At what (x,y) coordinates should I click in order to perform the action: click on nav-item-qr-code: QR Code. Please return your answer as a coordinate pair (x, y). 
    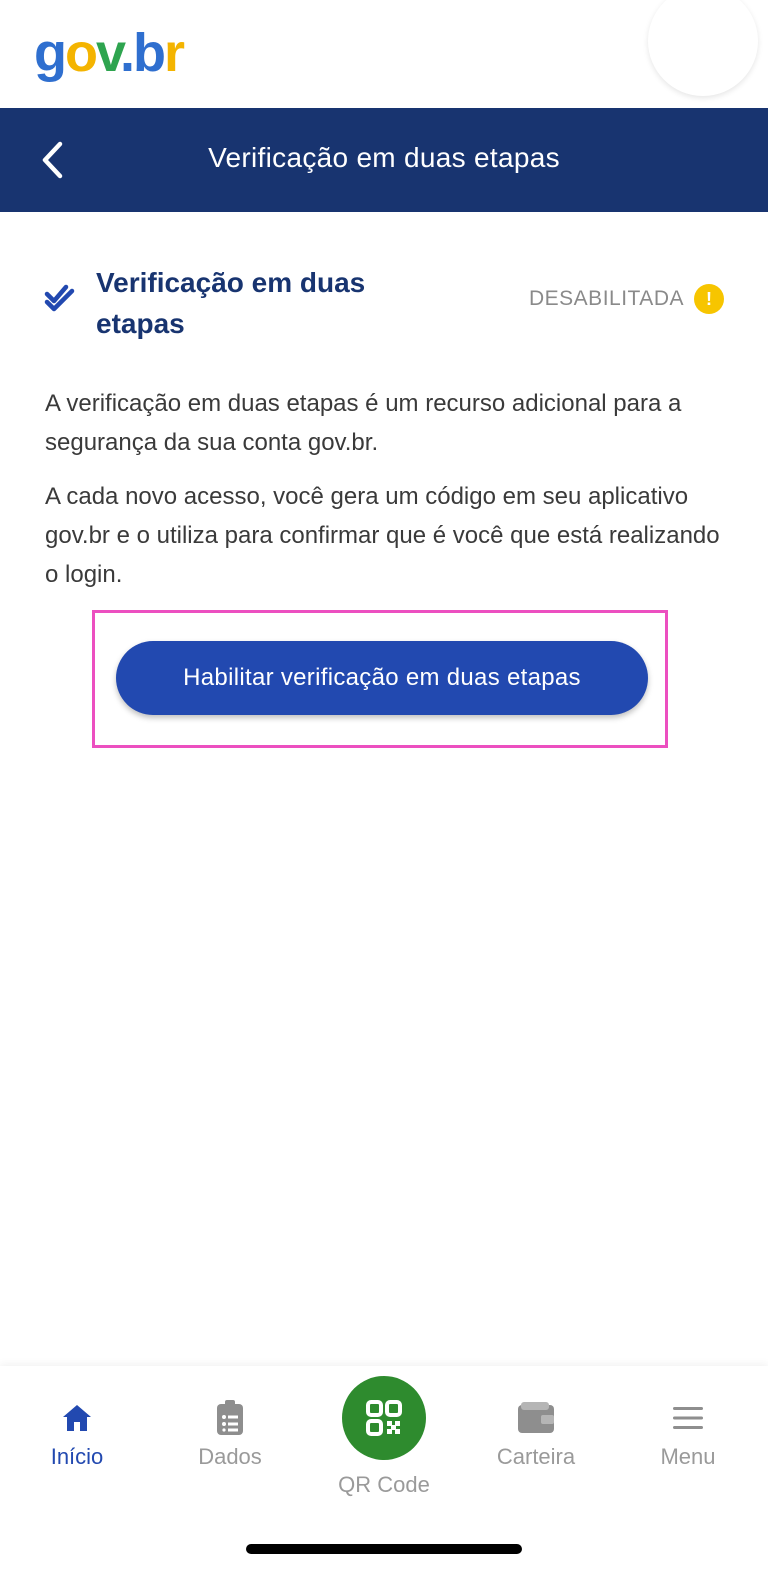
    Looking at the image, I should click on (384, 1437).